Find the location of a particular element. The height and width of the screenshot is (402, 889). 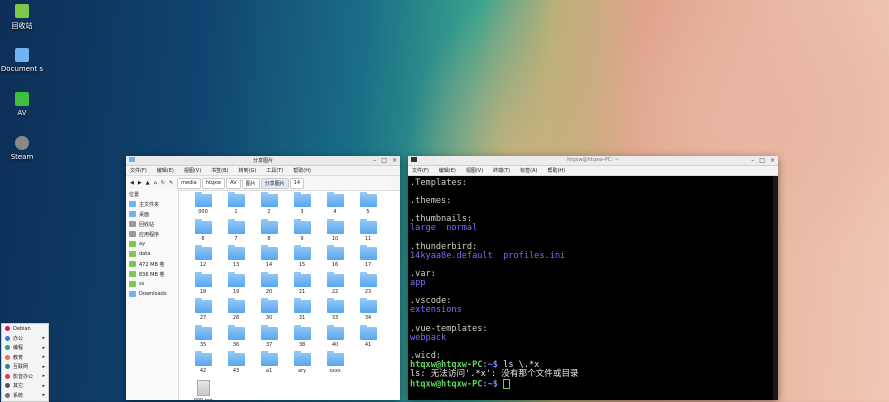

folder-item: 16 is located at coordinates (335, 256).